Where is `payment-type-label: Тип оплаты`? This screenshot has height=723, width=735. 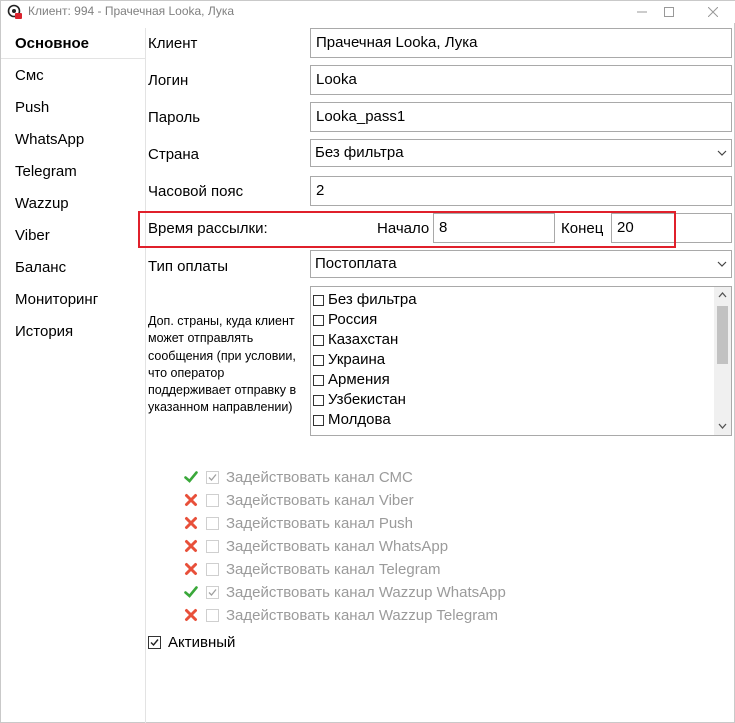 payment-type-label: Тип оплаты is located at coordinates (188, 266).